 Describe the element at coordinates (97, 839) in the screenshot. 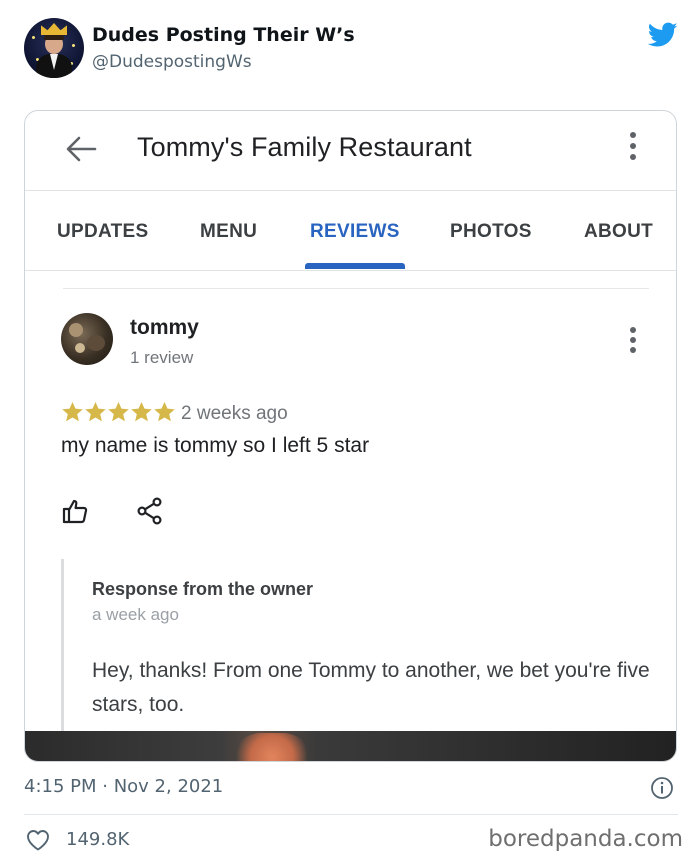

I see `like-count: 149.8K` at that location.